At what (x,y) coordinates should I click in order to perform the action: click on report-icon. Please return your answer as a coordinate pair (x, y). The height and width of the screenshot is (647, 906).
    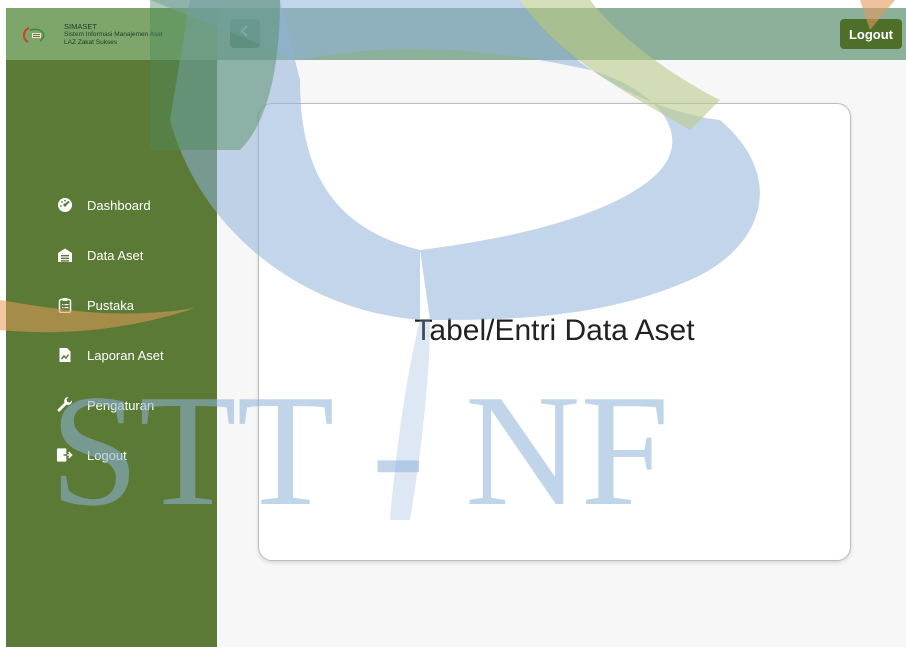
    Looking at the image, I should click on (64, 355).